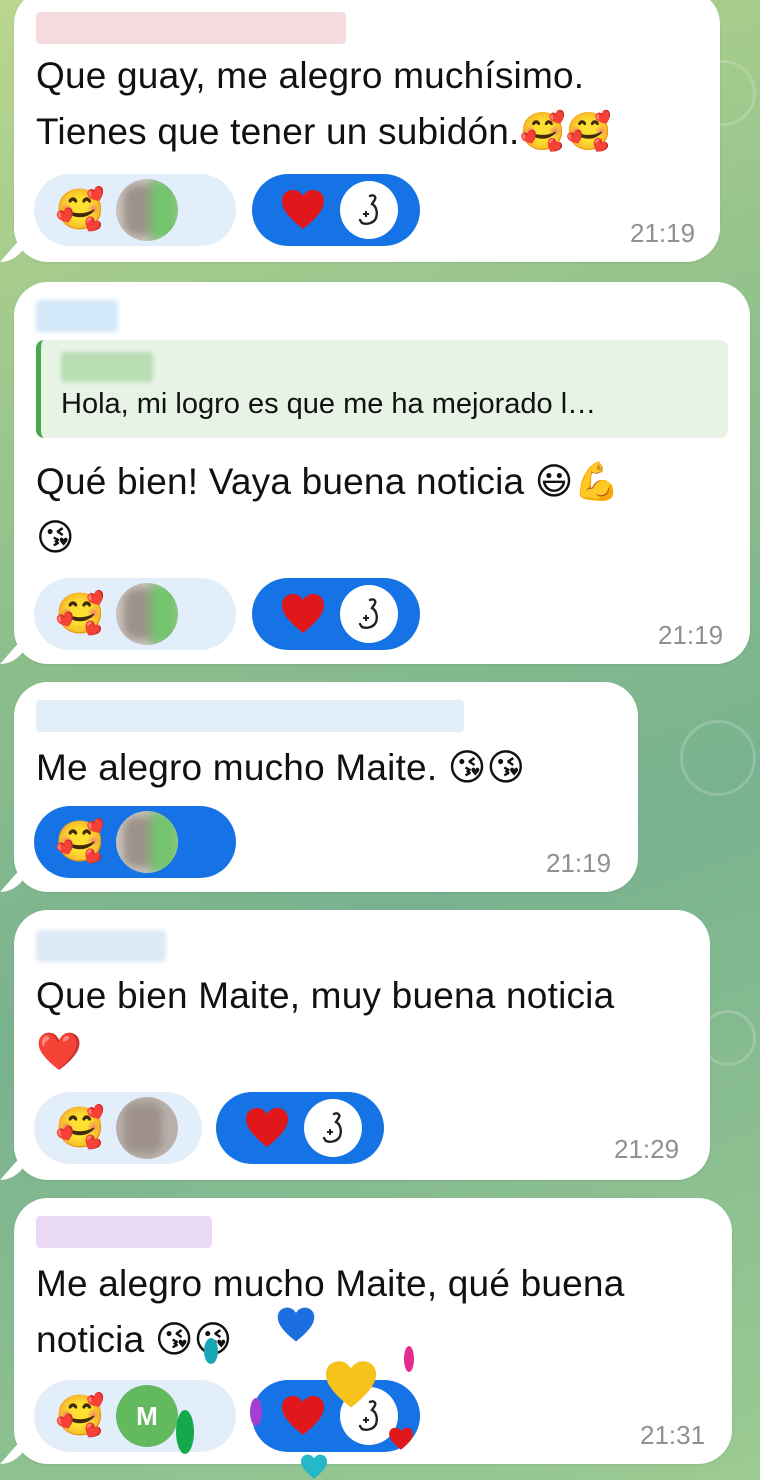 The image size is (760, 1480). Describe the element at coordinates (55, 537) in the screenshot. I see `message-line: 😘` at that location.